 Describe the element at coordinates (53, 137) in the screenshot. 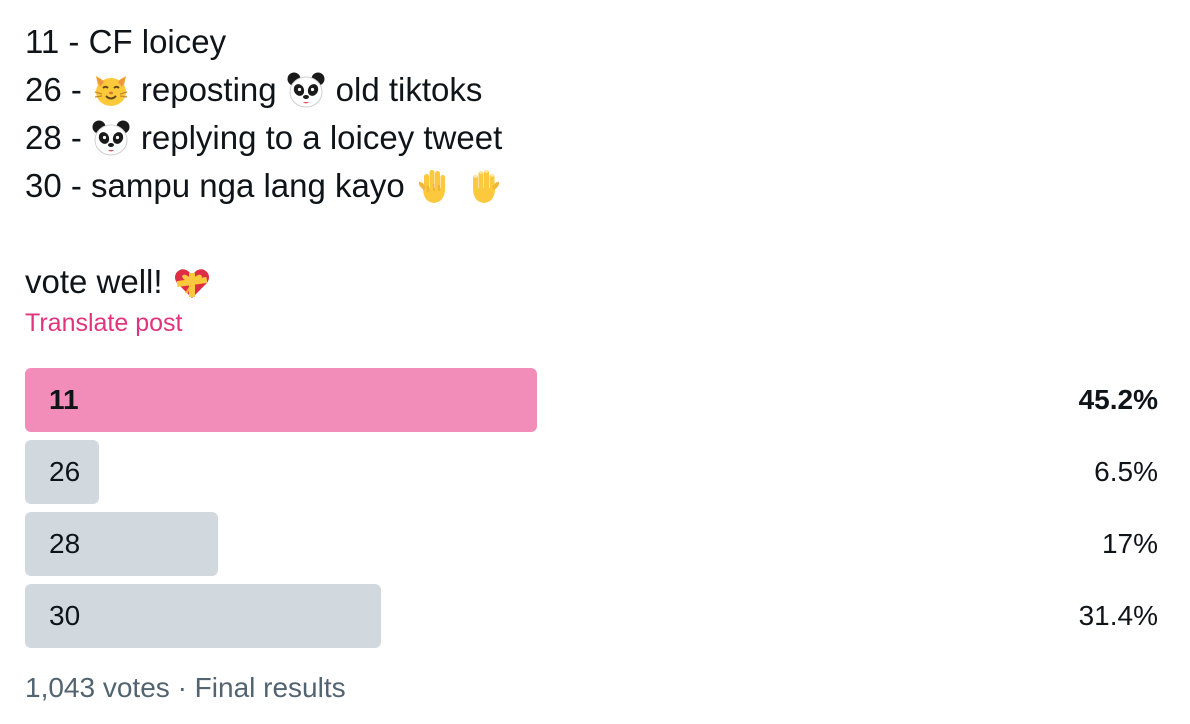

I see `post-line-3-prefix: 28 -` at that location.